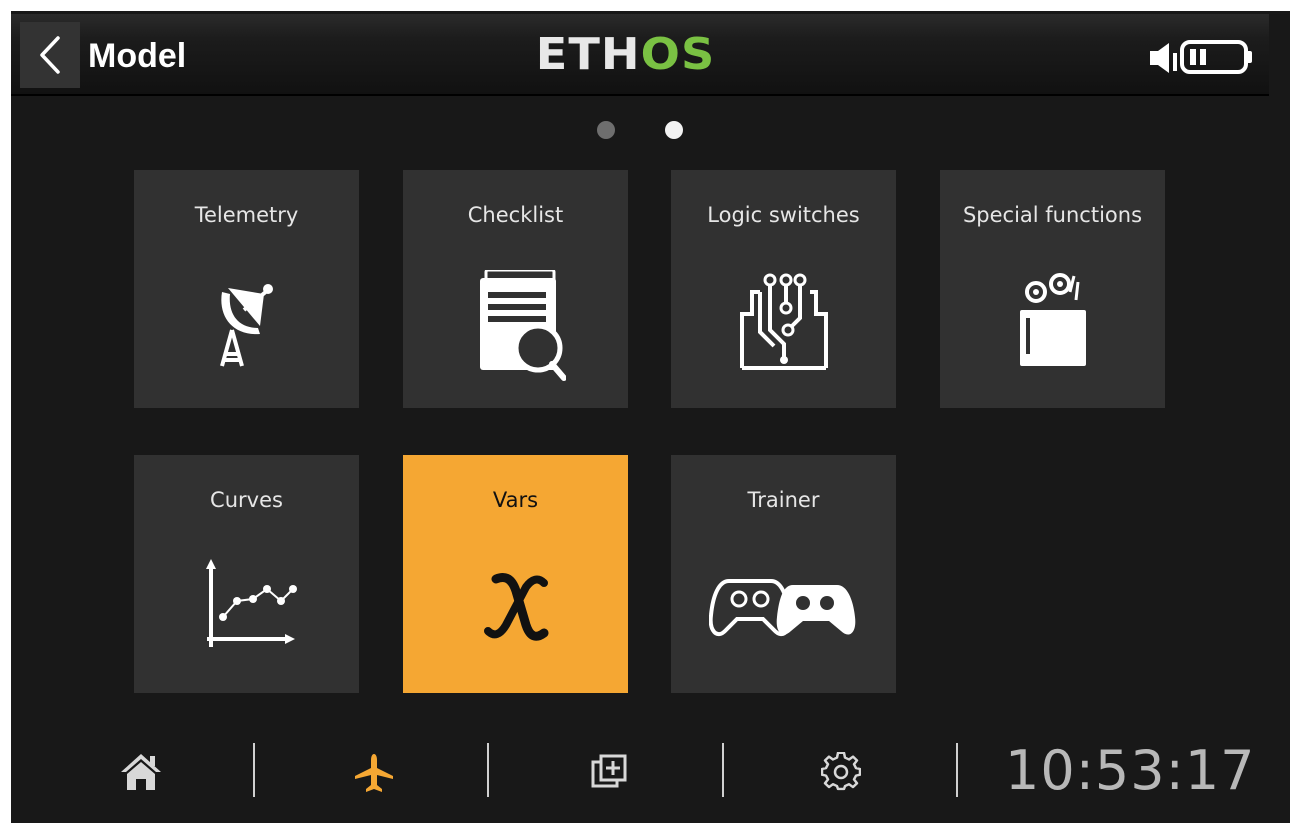 The width and height of the screenshot is (1290, 823). What do you see at coordinates (1165, 58) in the screenshot?
I see `volume-icon` at bounding box center [1165, 58].